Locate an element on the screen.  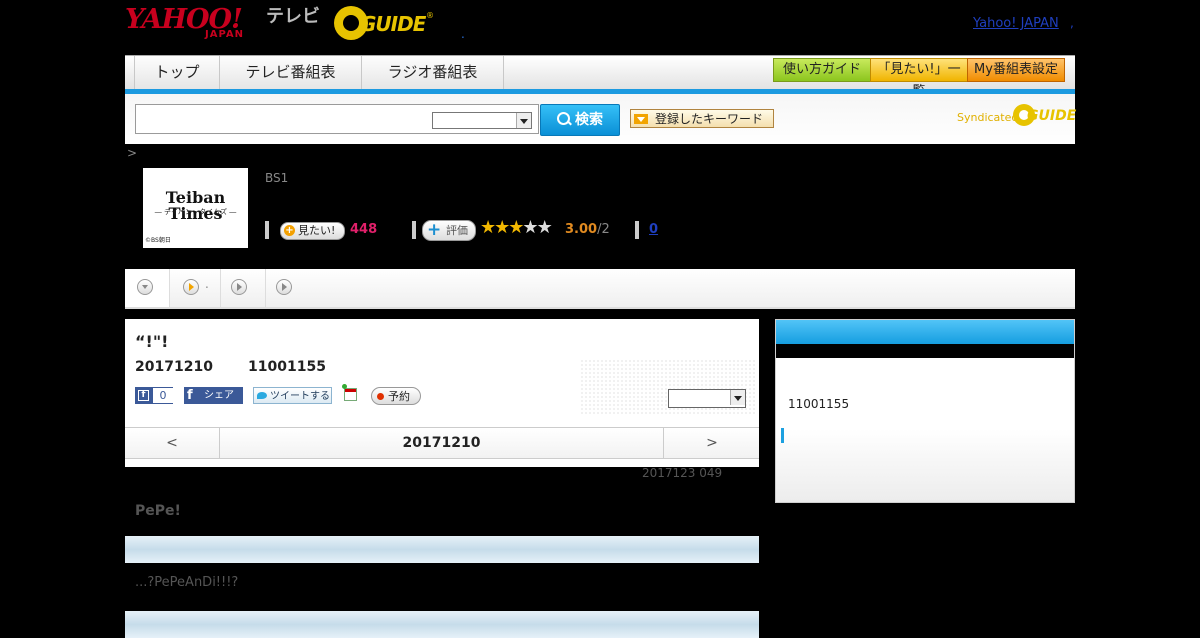
rate-button: + 評価 is located at coordinates (449, 230).